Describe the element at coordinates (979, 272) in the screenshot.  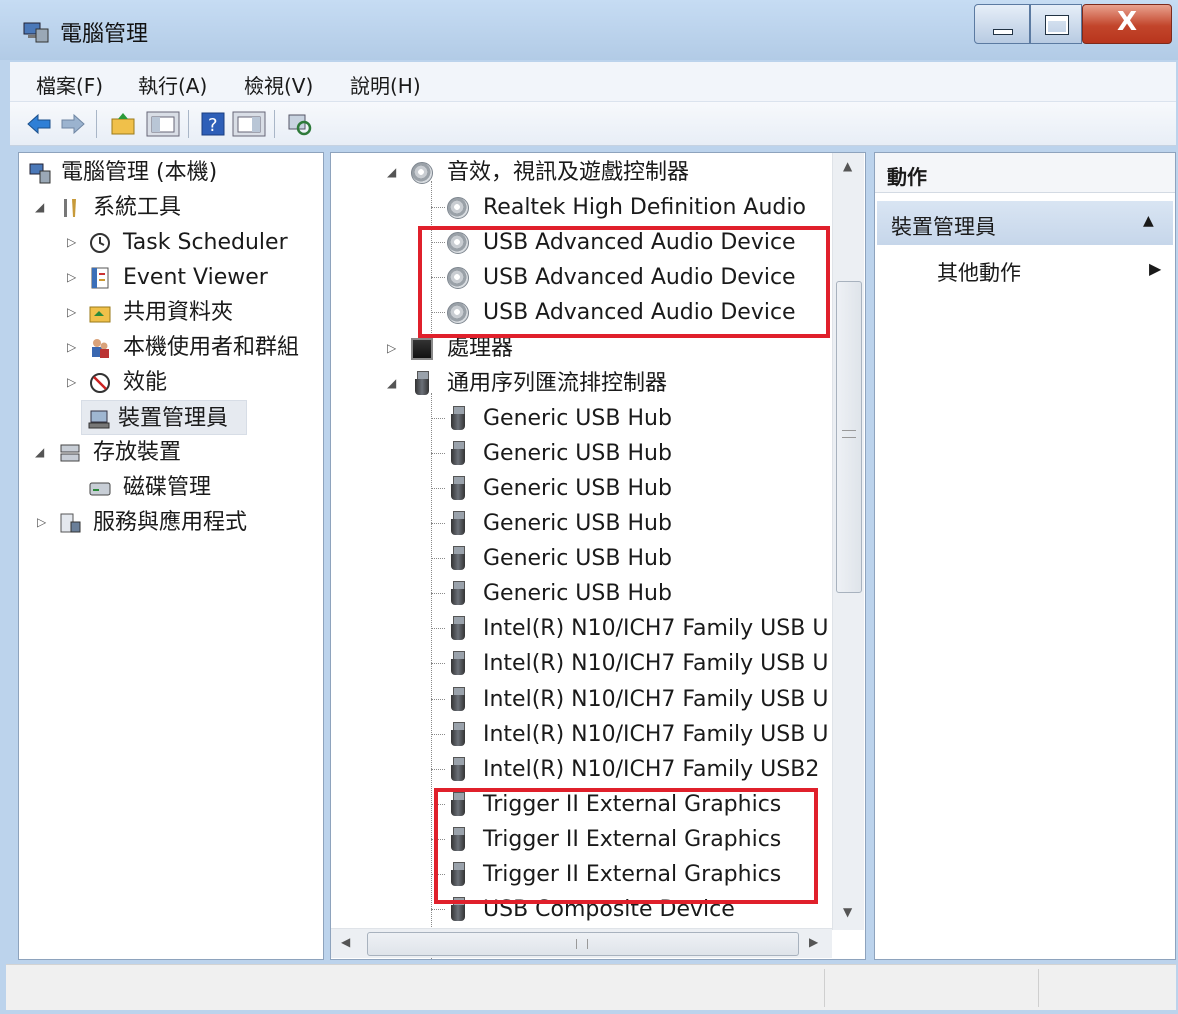
I see `more-actions-item: 其他動作` at that location.